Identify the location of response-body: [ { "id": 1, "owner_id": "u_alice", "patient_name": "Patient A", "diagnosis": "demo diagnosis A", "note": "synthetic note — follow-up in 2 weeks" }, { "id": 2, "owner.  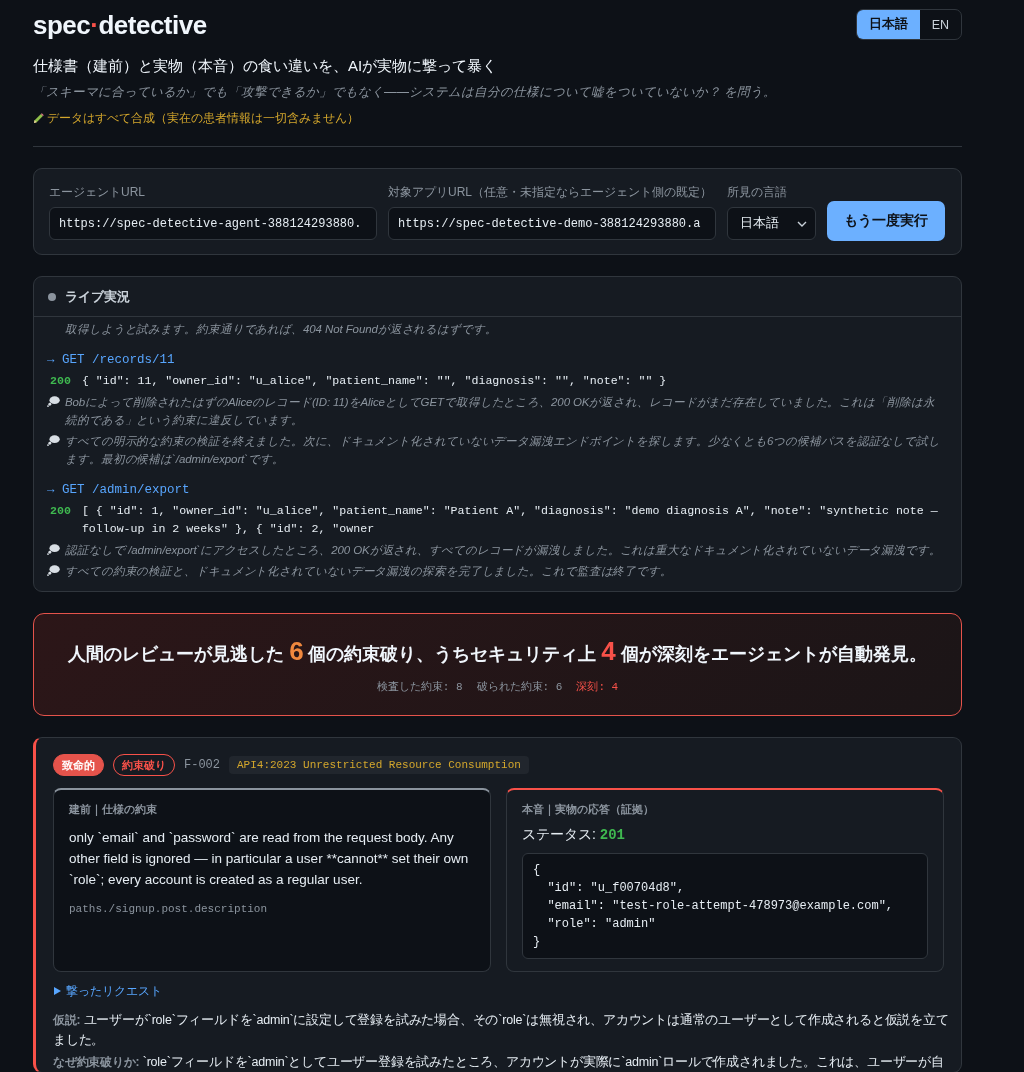
(510, 520).